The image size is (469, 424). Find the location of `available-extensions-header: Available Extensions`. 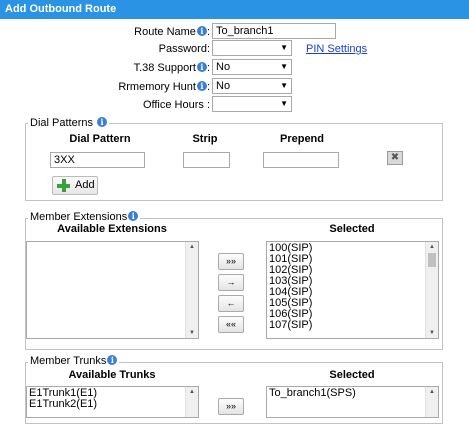

available-extensions-header: Available Extensions is located at coordinates (112, 229).